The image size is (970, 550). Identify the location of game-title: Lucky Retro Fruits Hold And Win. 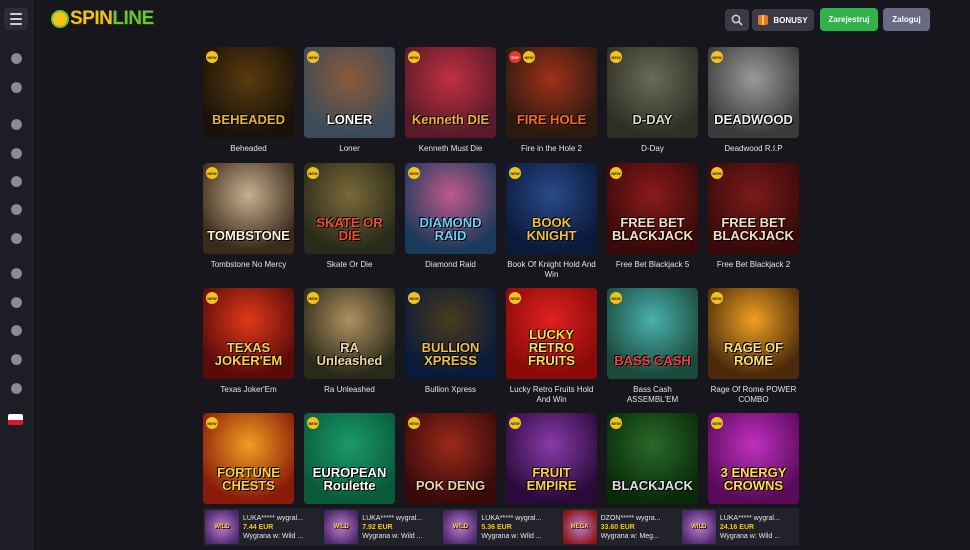
(551, 395).